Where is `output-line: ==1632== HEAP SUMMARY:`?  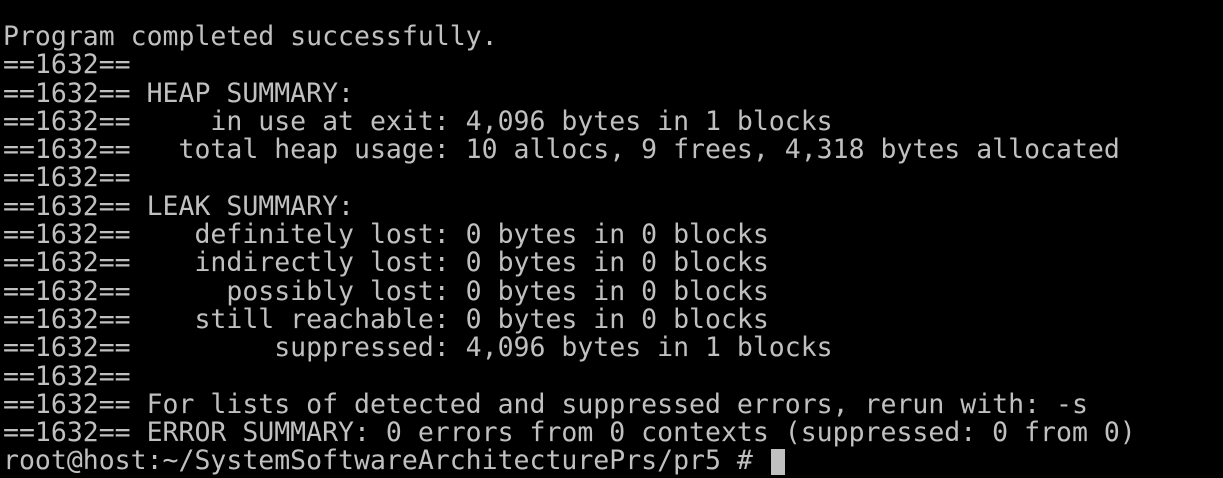 output-line: ==1632== HEAP SUMMARY: is located at coordinates (178, 93).